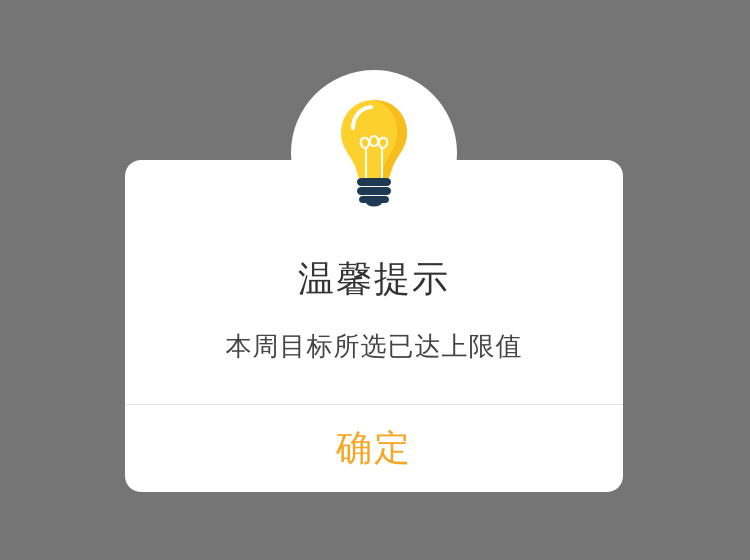 This screenshot has height=560, width=750. What do you see at coordinates (374, 448) in the screenshot?
I see `confirm-button: 确定` at bounding box center [374, 448].